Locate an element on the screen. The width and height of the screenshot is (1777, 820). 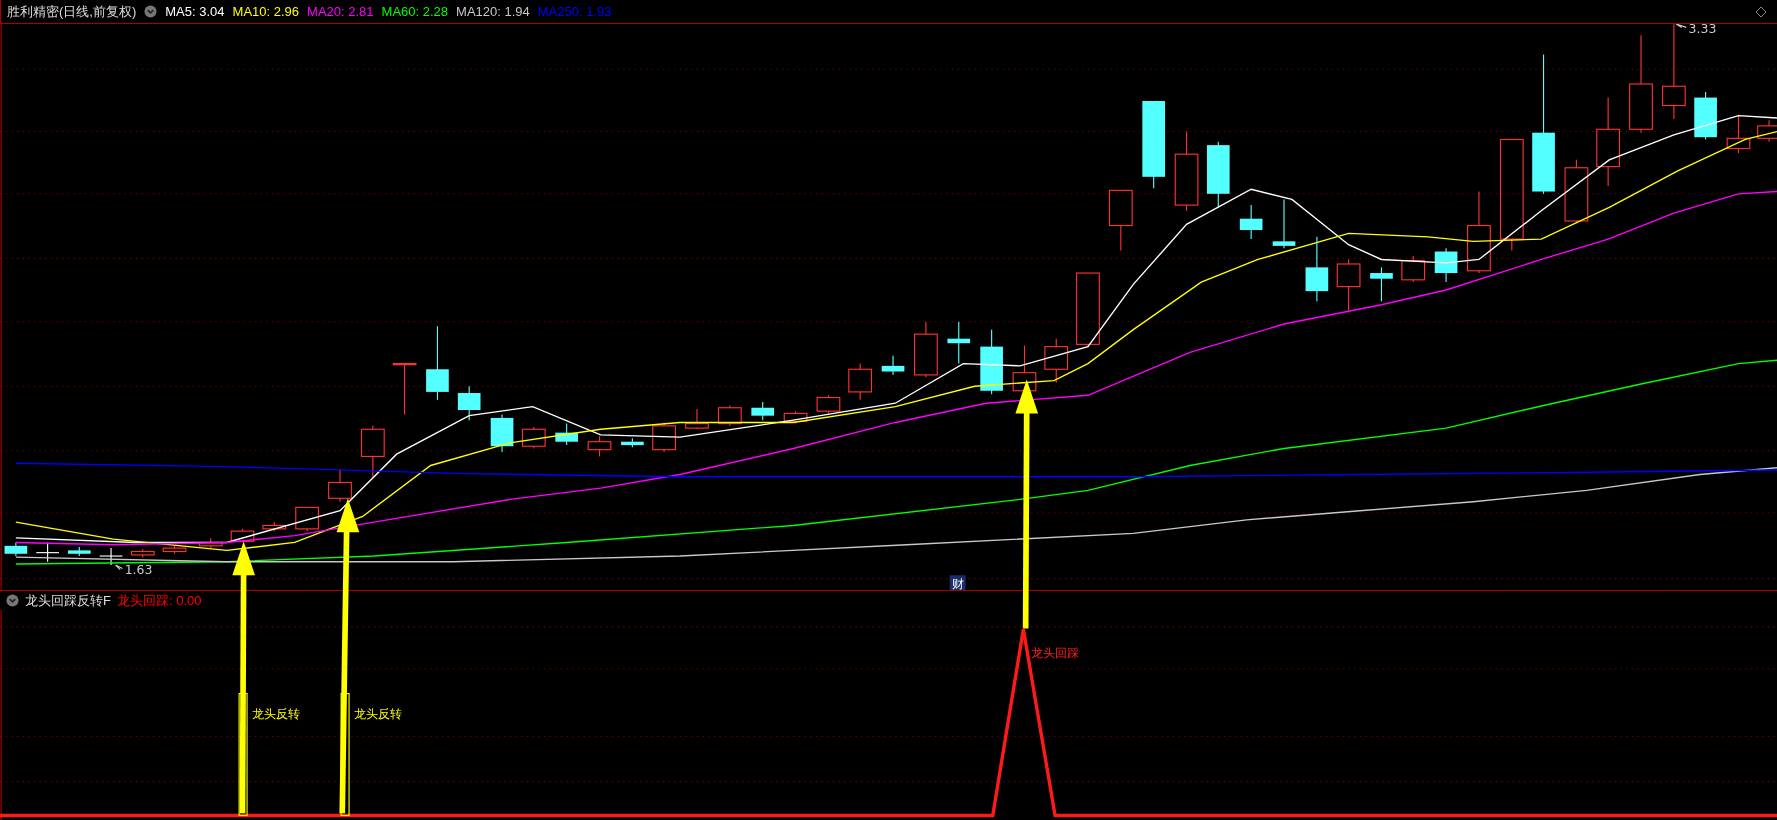
moving-average-legend: MA60: 2.28 is located at coordinates (415, 11).